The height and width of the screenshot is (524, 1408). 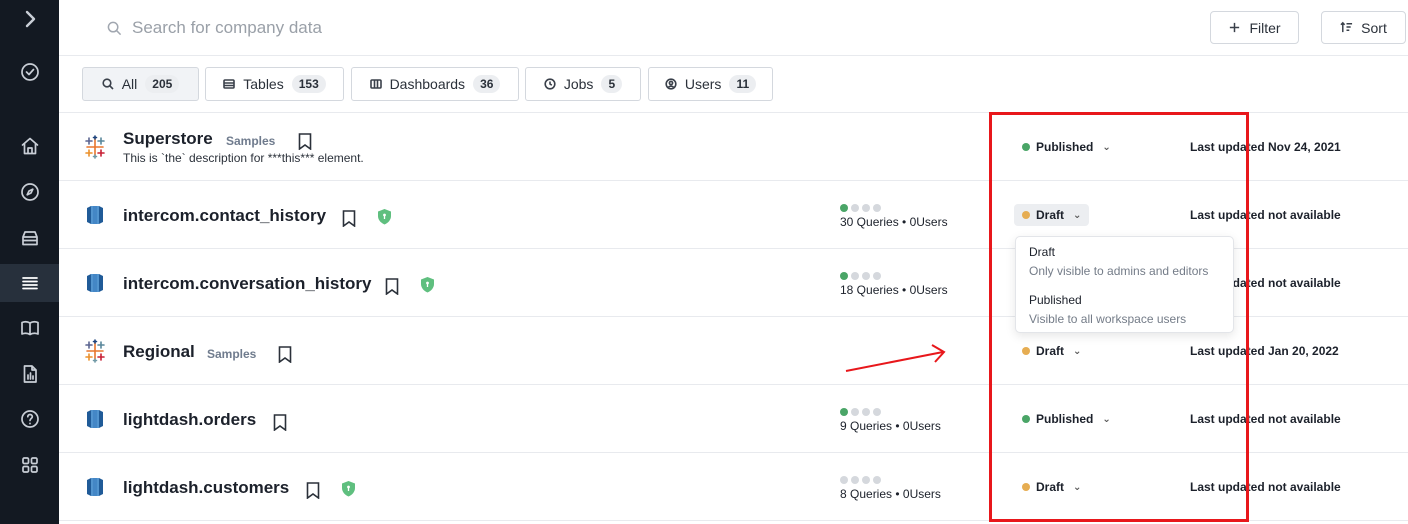 What do you see at coordinates (29, 19) in the screenshot?
I see `chevron-right-icon` at bounding box center [29, 19].